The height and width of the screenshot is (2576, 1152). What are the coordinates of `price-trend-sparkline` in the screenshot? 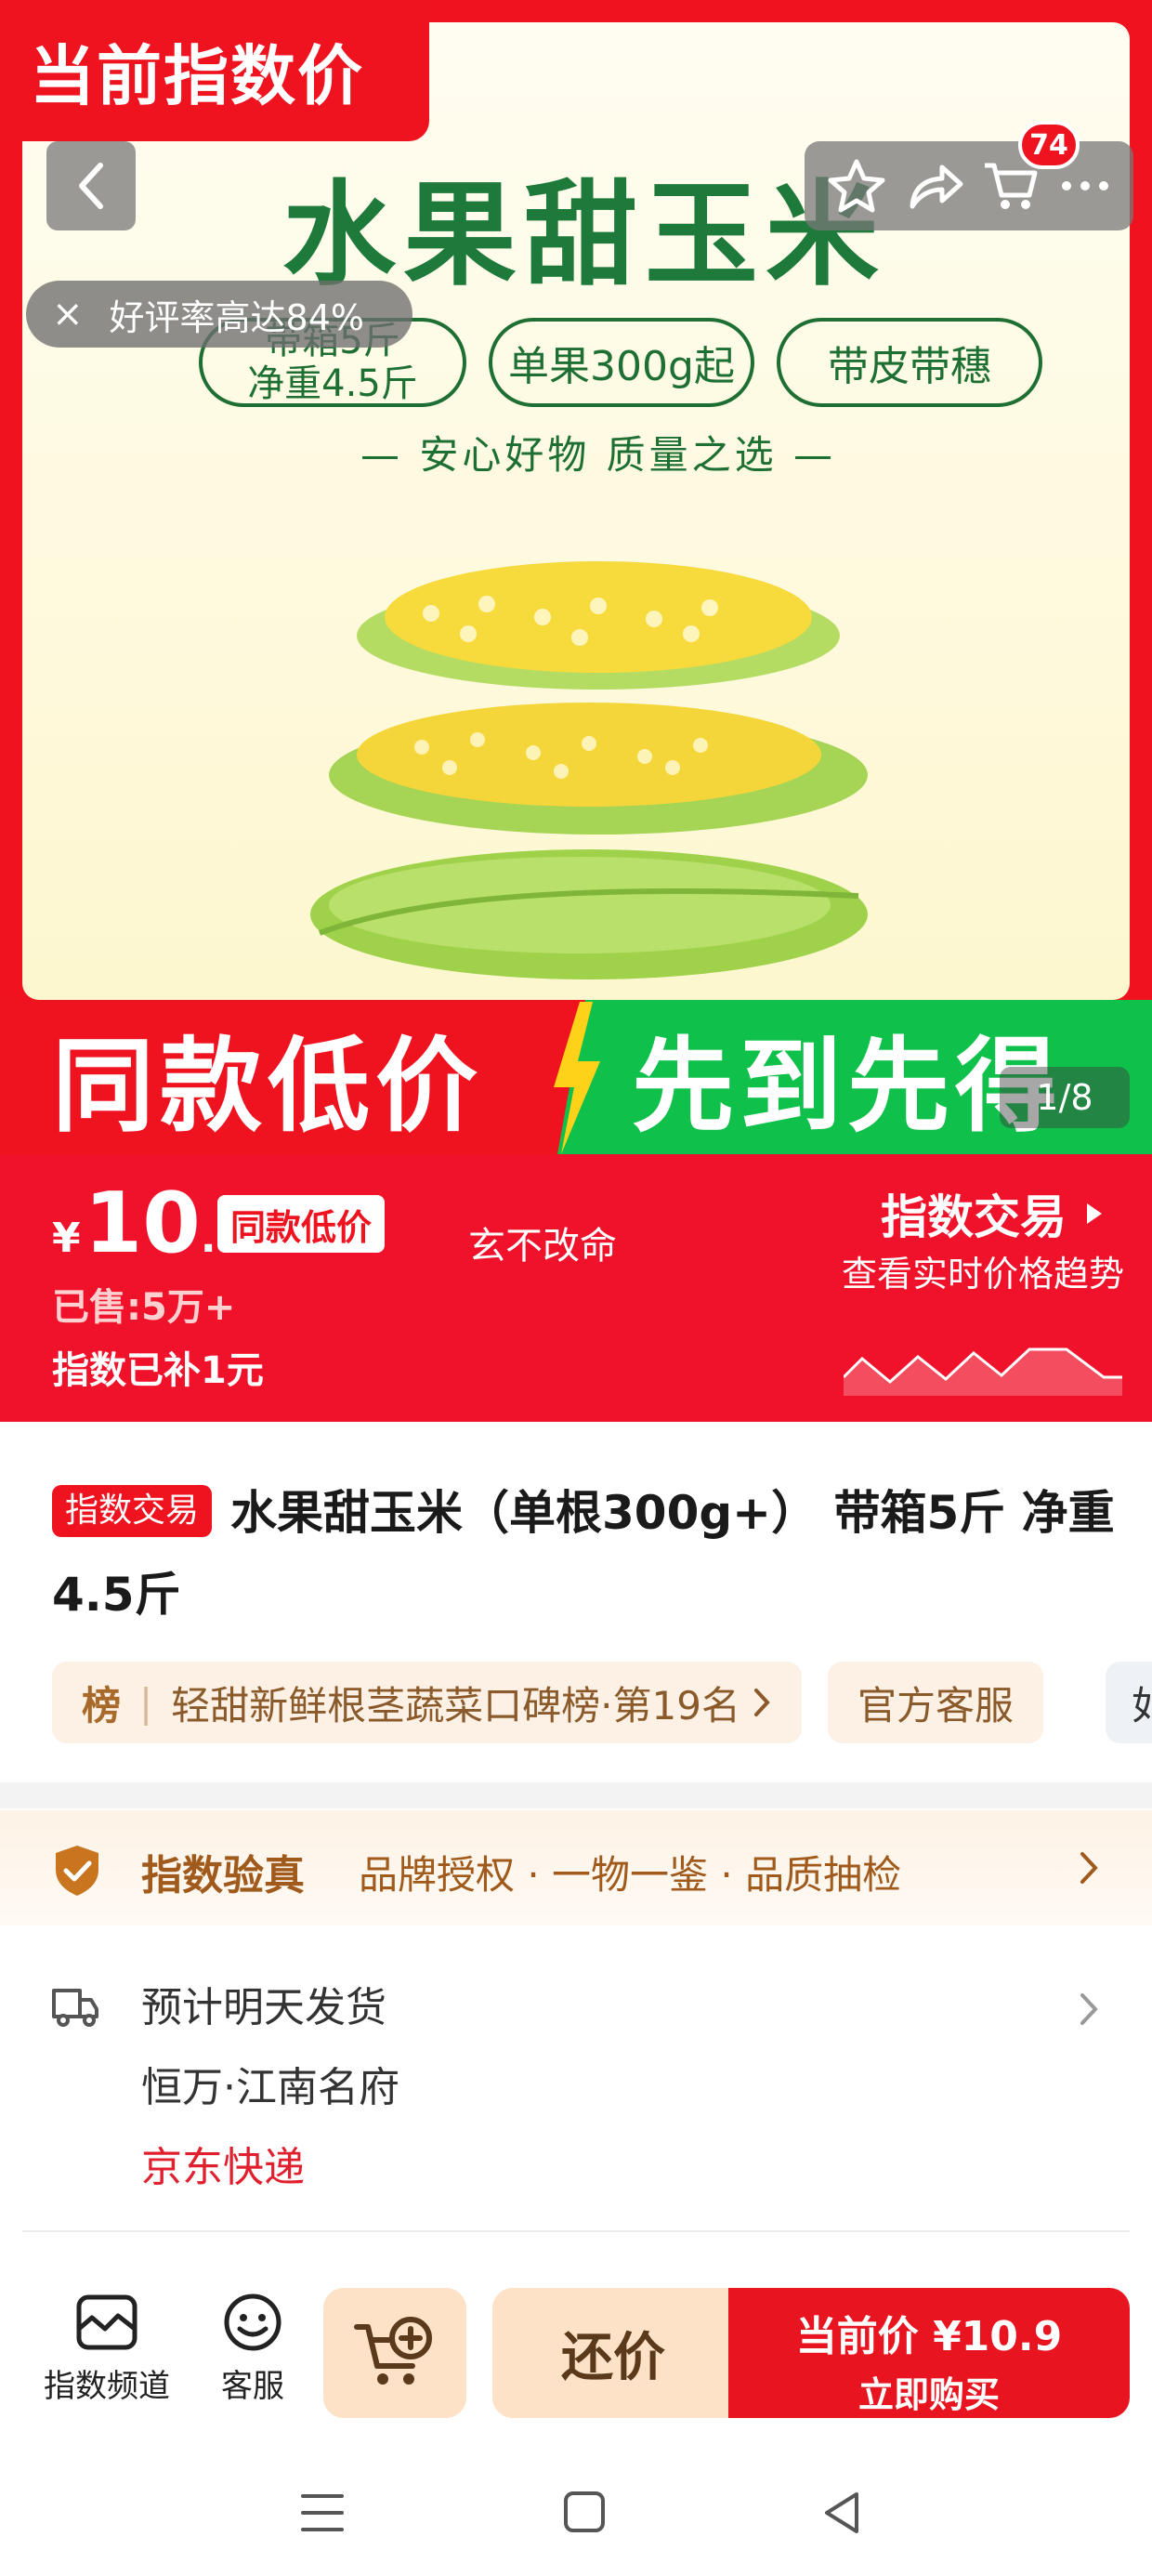 It's located at (983, 1371).